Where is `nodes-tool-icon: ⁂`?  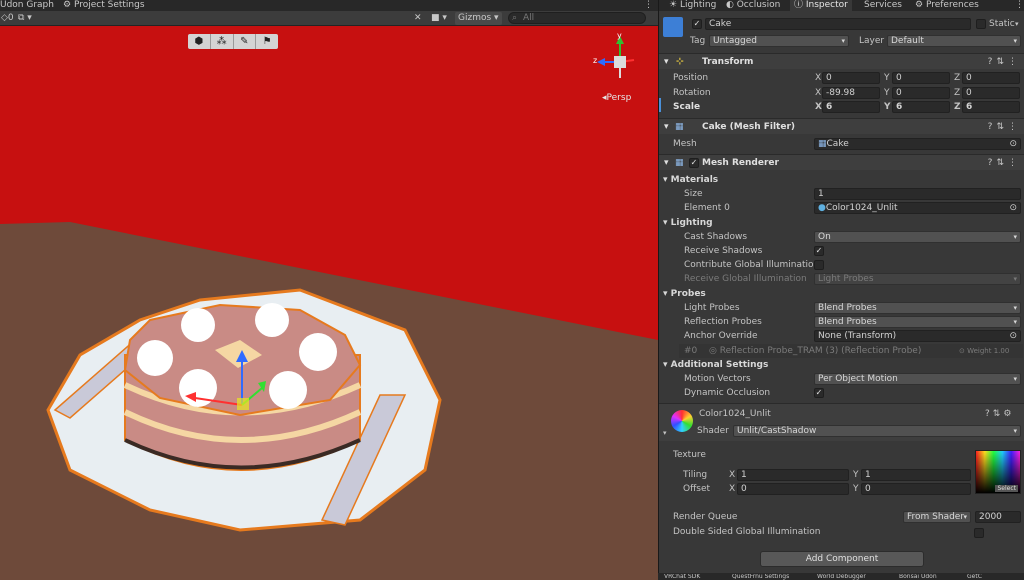
nodes-tool-icon: ⁂ is located at coordinates (222, 41).